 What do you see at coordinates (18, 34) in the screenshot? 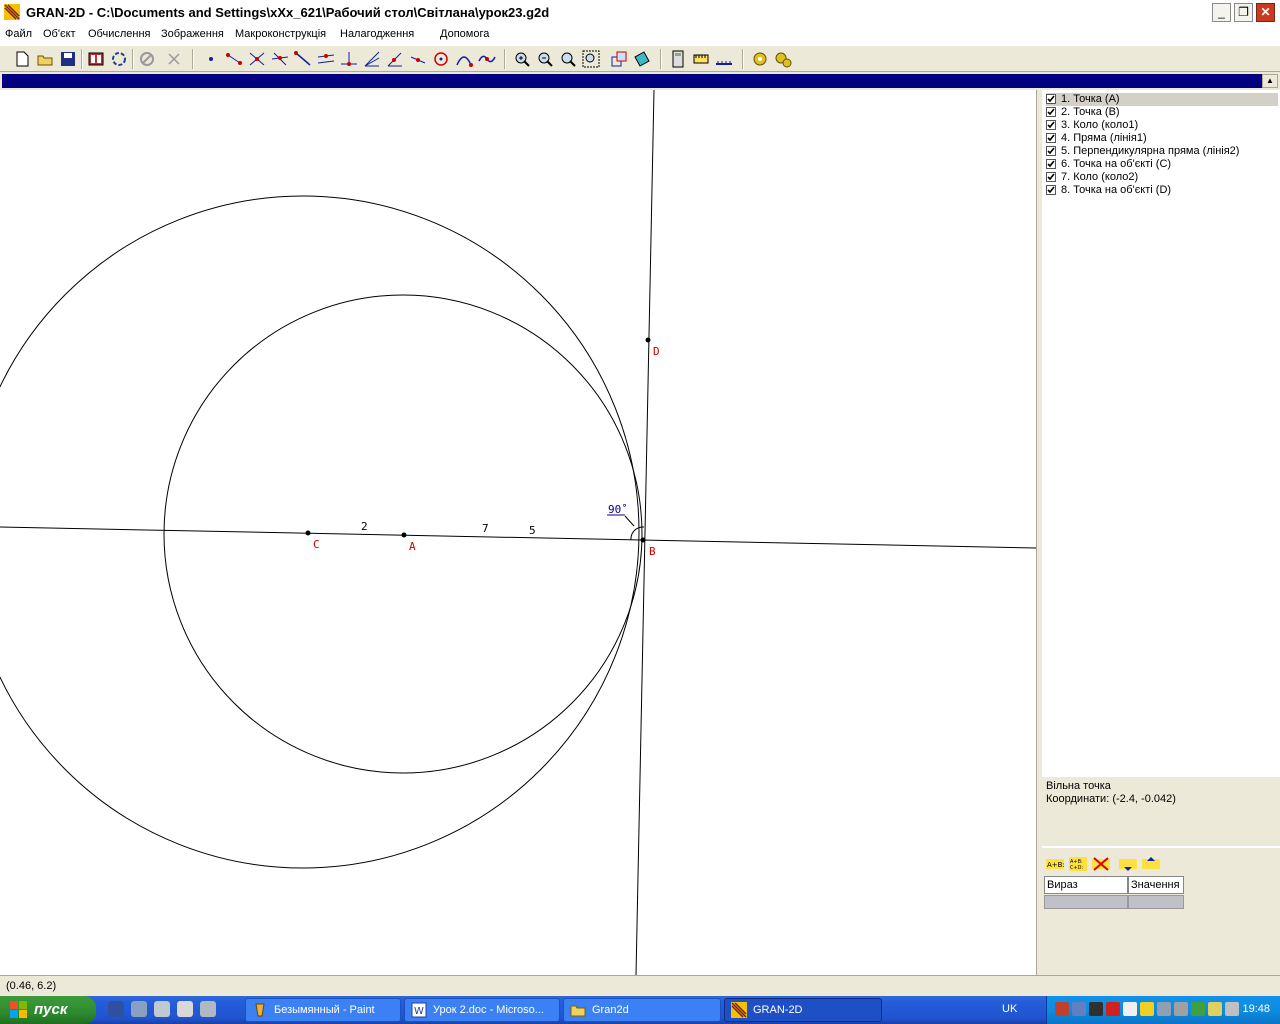
I see `menu-file: Файл` at bounding box center [18, 34].